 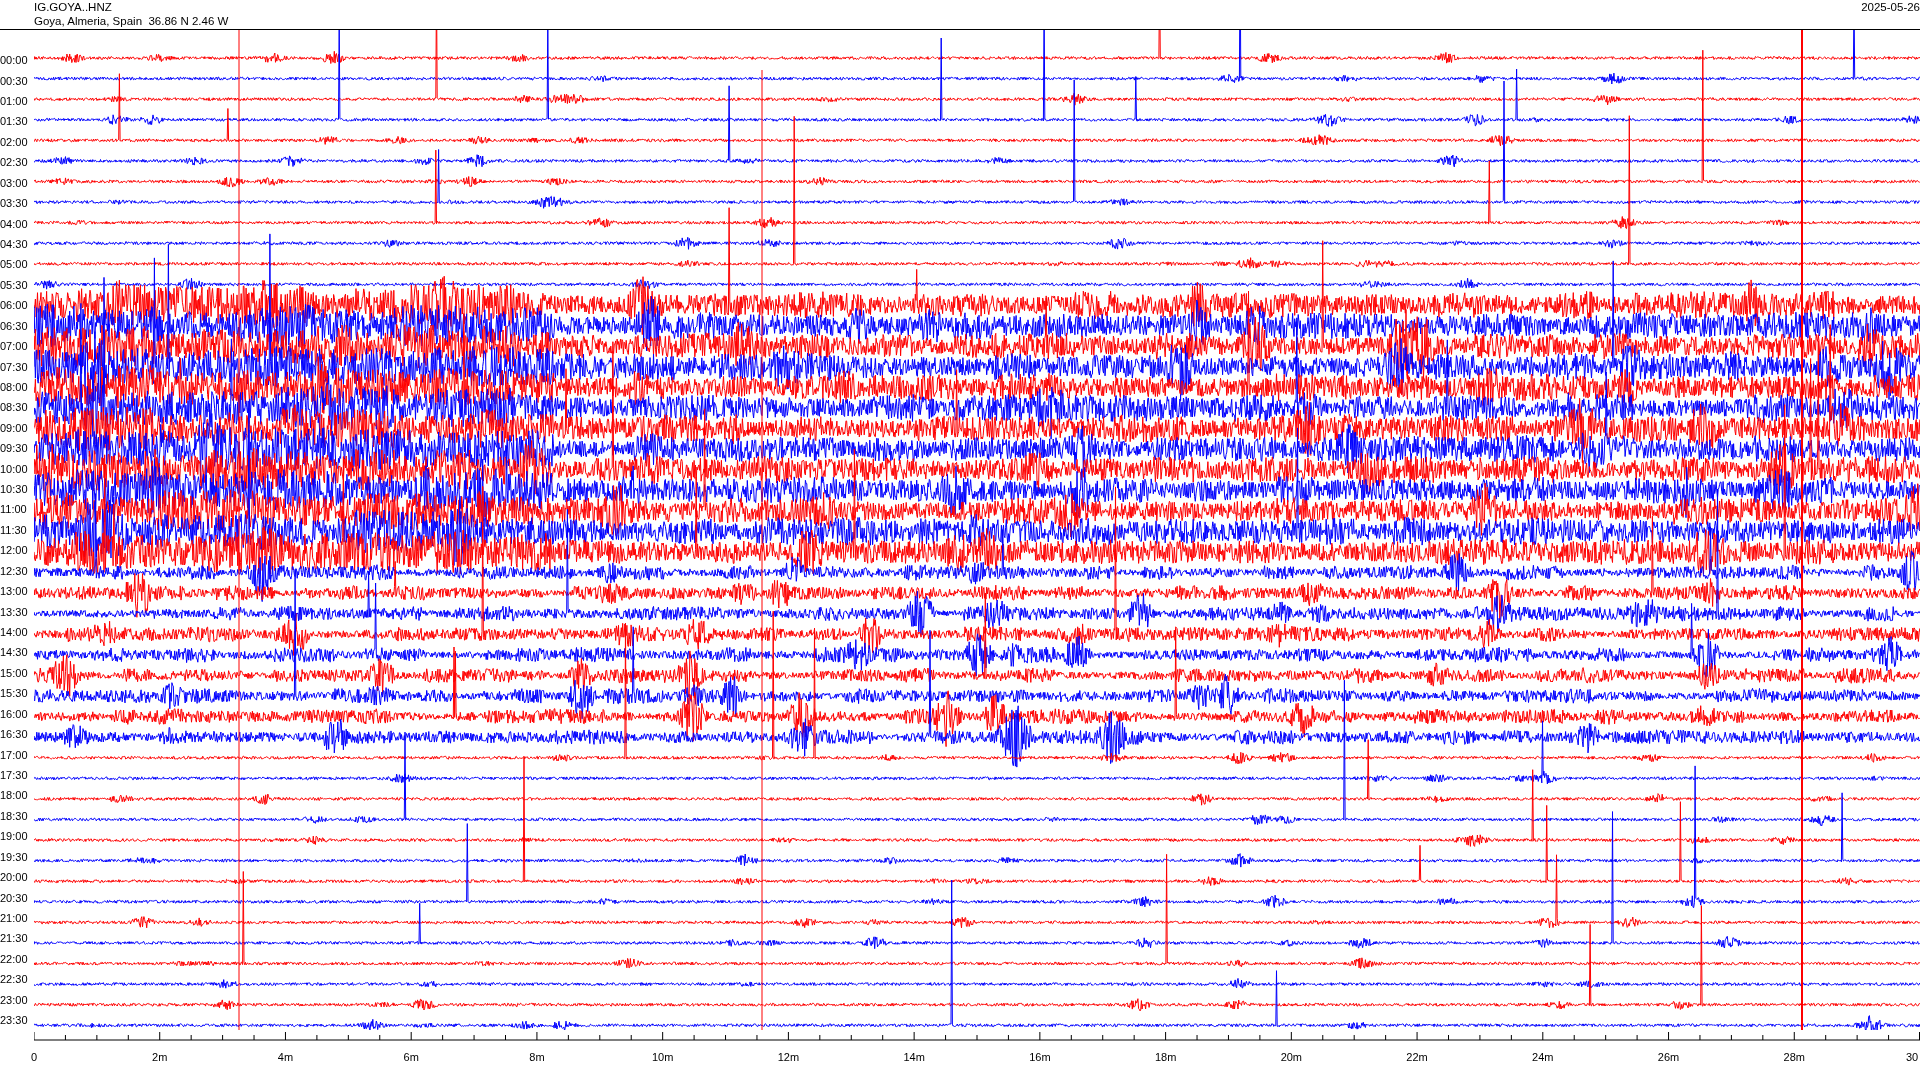 I want to click on time-label: 19:00, so click(x=14, y=837).